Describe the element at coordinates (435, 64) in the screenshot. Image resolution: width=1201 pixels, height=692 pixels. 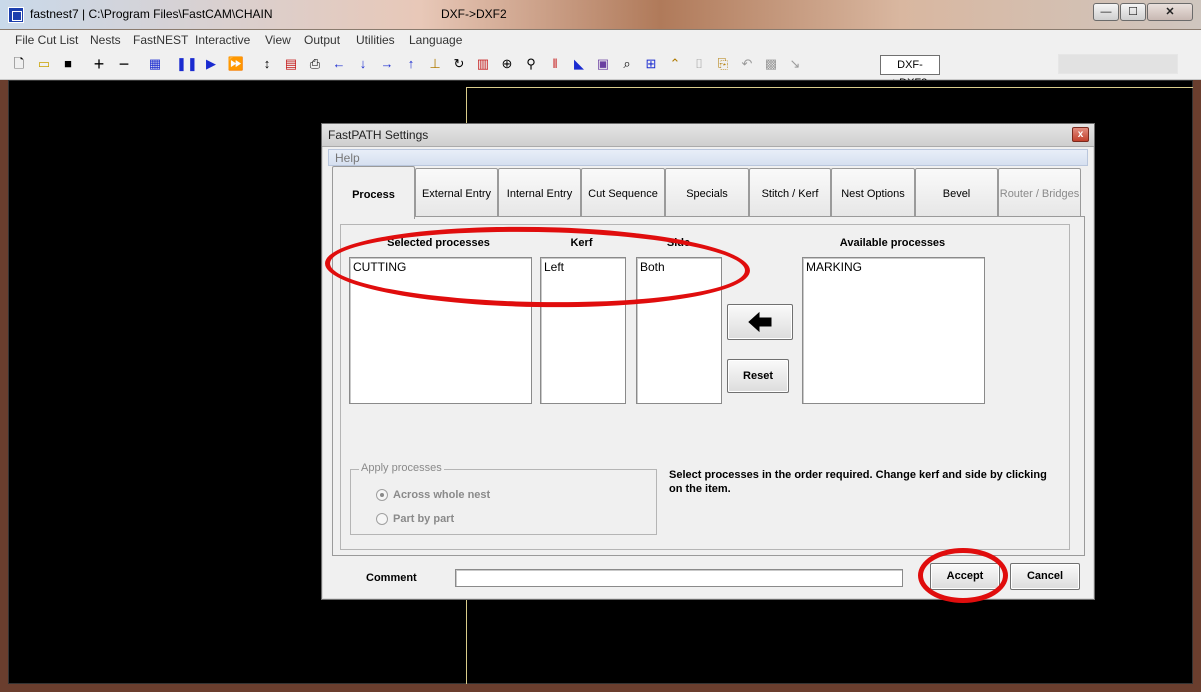
I see `plate-icon: ⊥` at that location.